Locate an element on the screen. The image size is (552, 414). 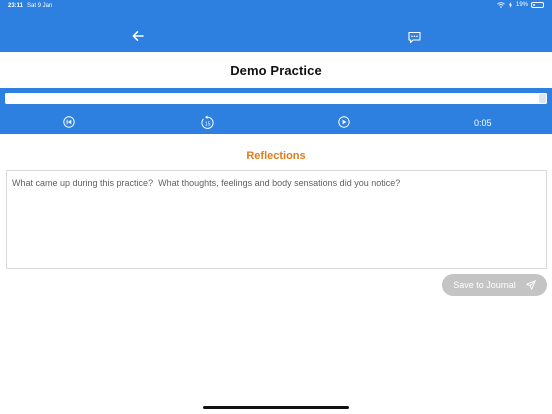
battery-percent: 19% is located at coordinates (521, 5).